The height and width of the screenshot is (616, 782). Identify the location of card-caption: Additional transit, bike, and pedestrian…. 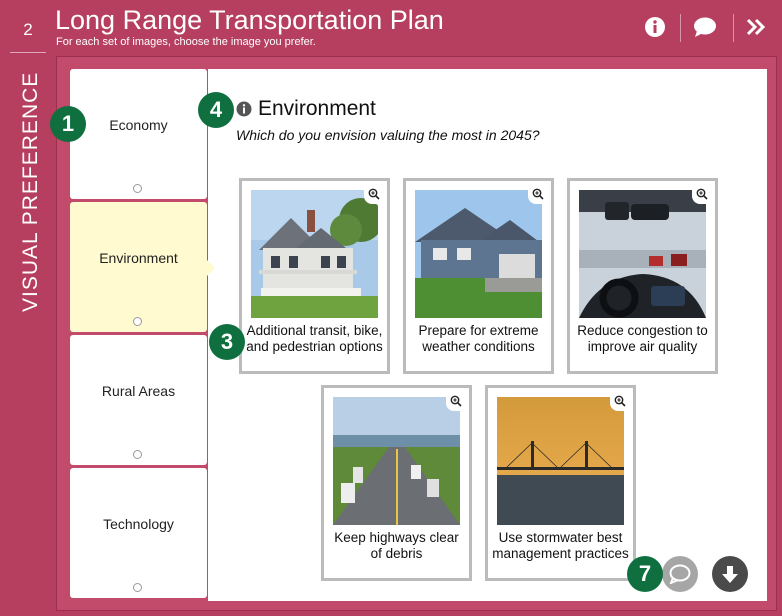
(314, 338).